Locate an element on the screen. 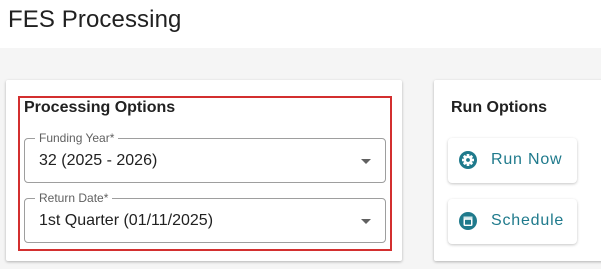  funding-year-value: 32 (2025 - 2026) is located at coordinates (98, 160).